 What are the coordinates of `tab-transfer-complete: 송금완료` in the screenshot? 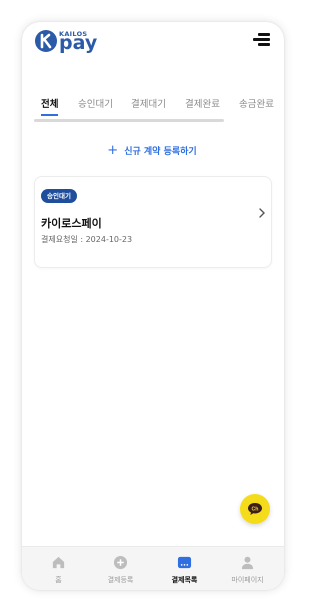 It's located at (256, 103).